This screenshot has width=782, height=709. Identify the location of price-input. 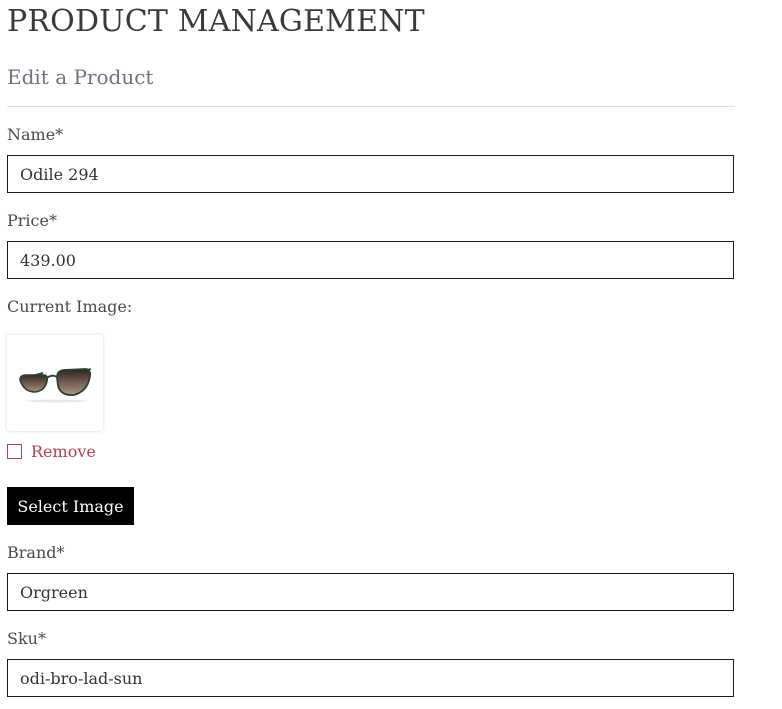
(370, 260).